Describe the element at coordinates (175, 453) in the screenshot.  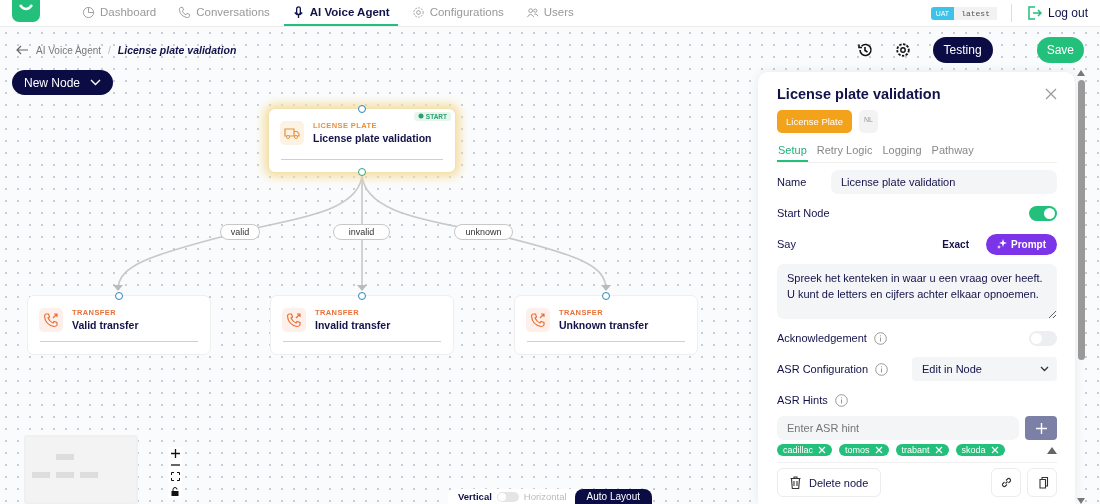
I see `zoom-in-icon` at that location.